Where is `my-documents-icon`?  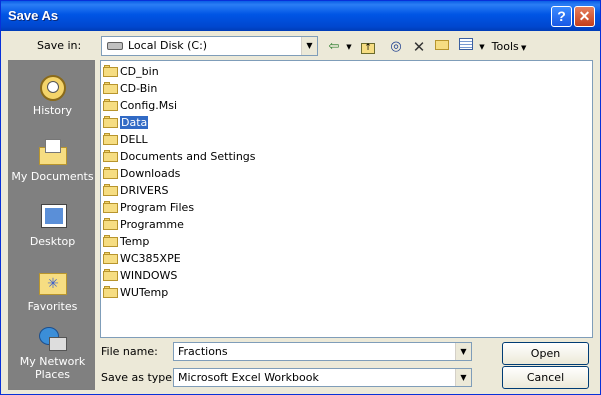
my-documents-icon is located at coordinates (53, 152).